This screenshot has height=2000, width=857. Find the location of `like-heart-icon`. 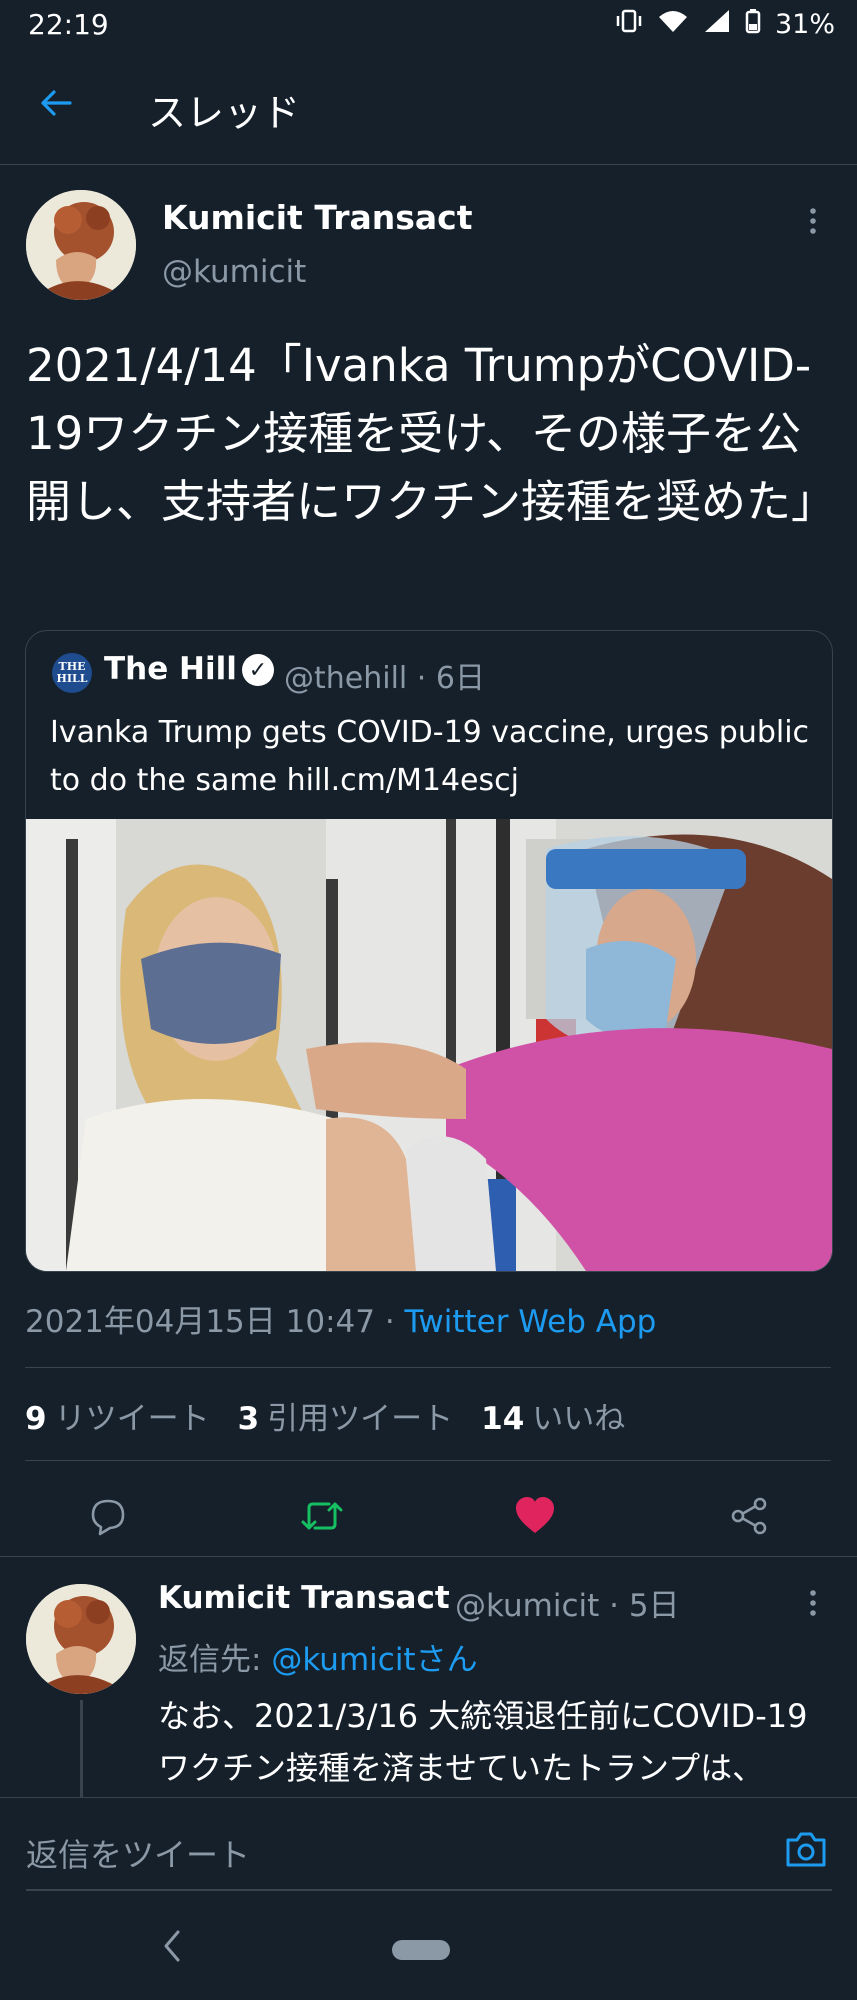

like-heart-icon is located at coordinates (535, 1516).